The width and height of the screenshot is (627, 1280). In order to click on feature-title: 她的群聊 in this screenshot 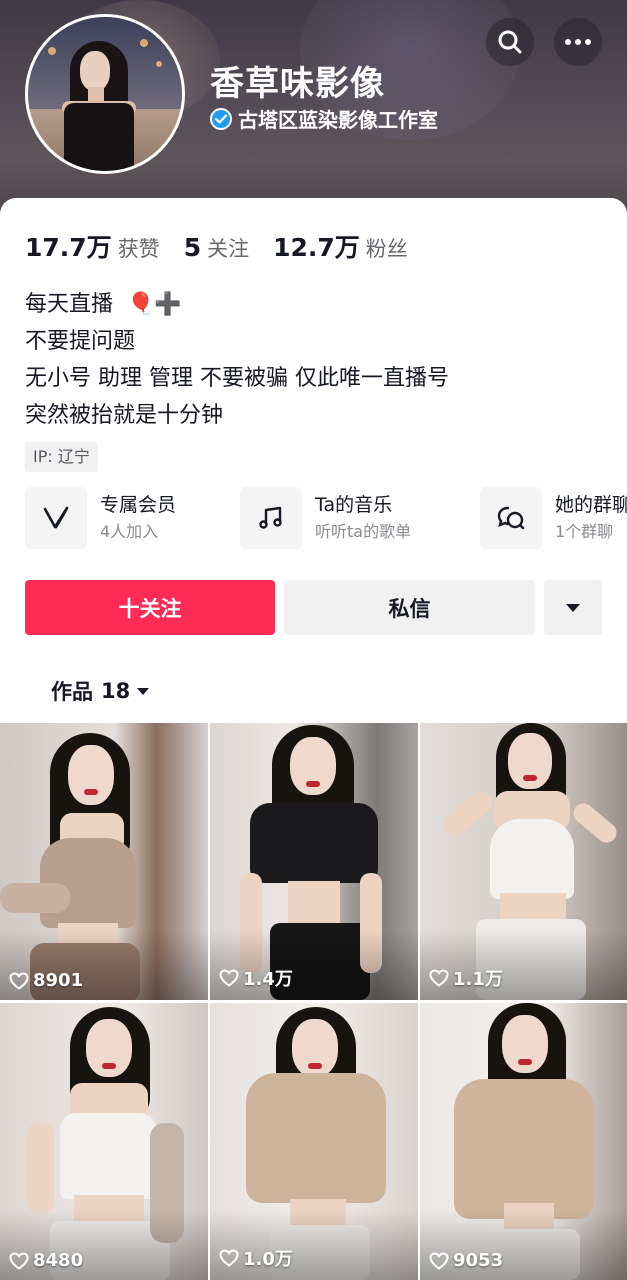, I will do `click(591, 505)`.